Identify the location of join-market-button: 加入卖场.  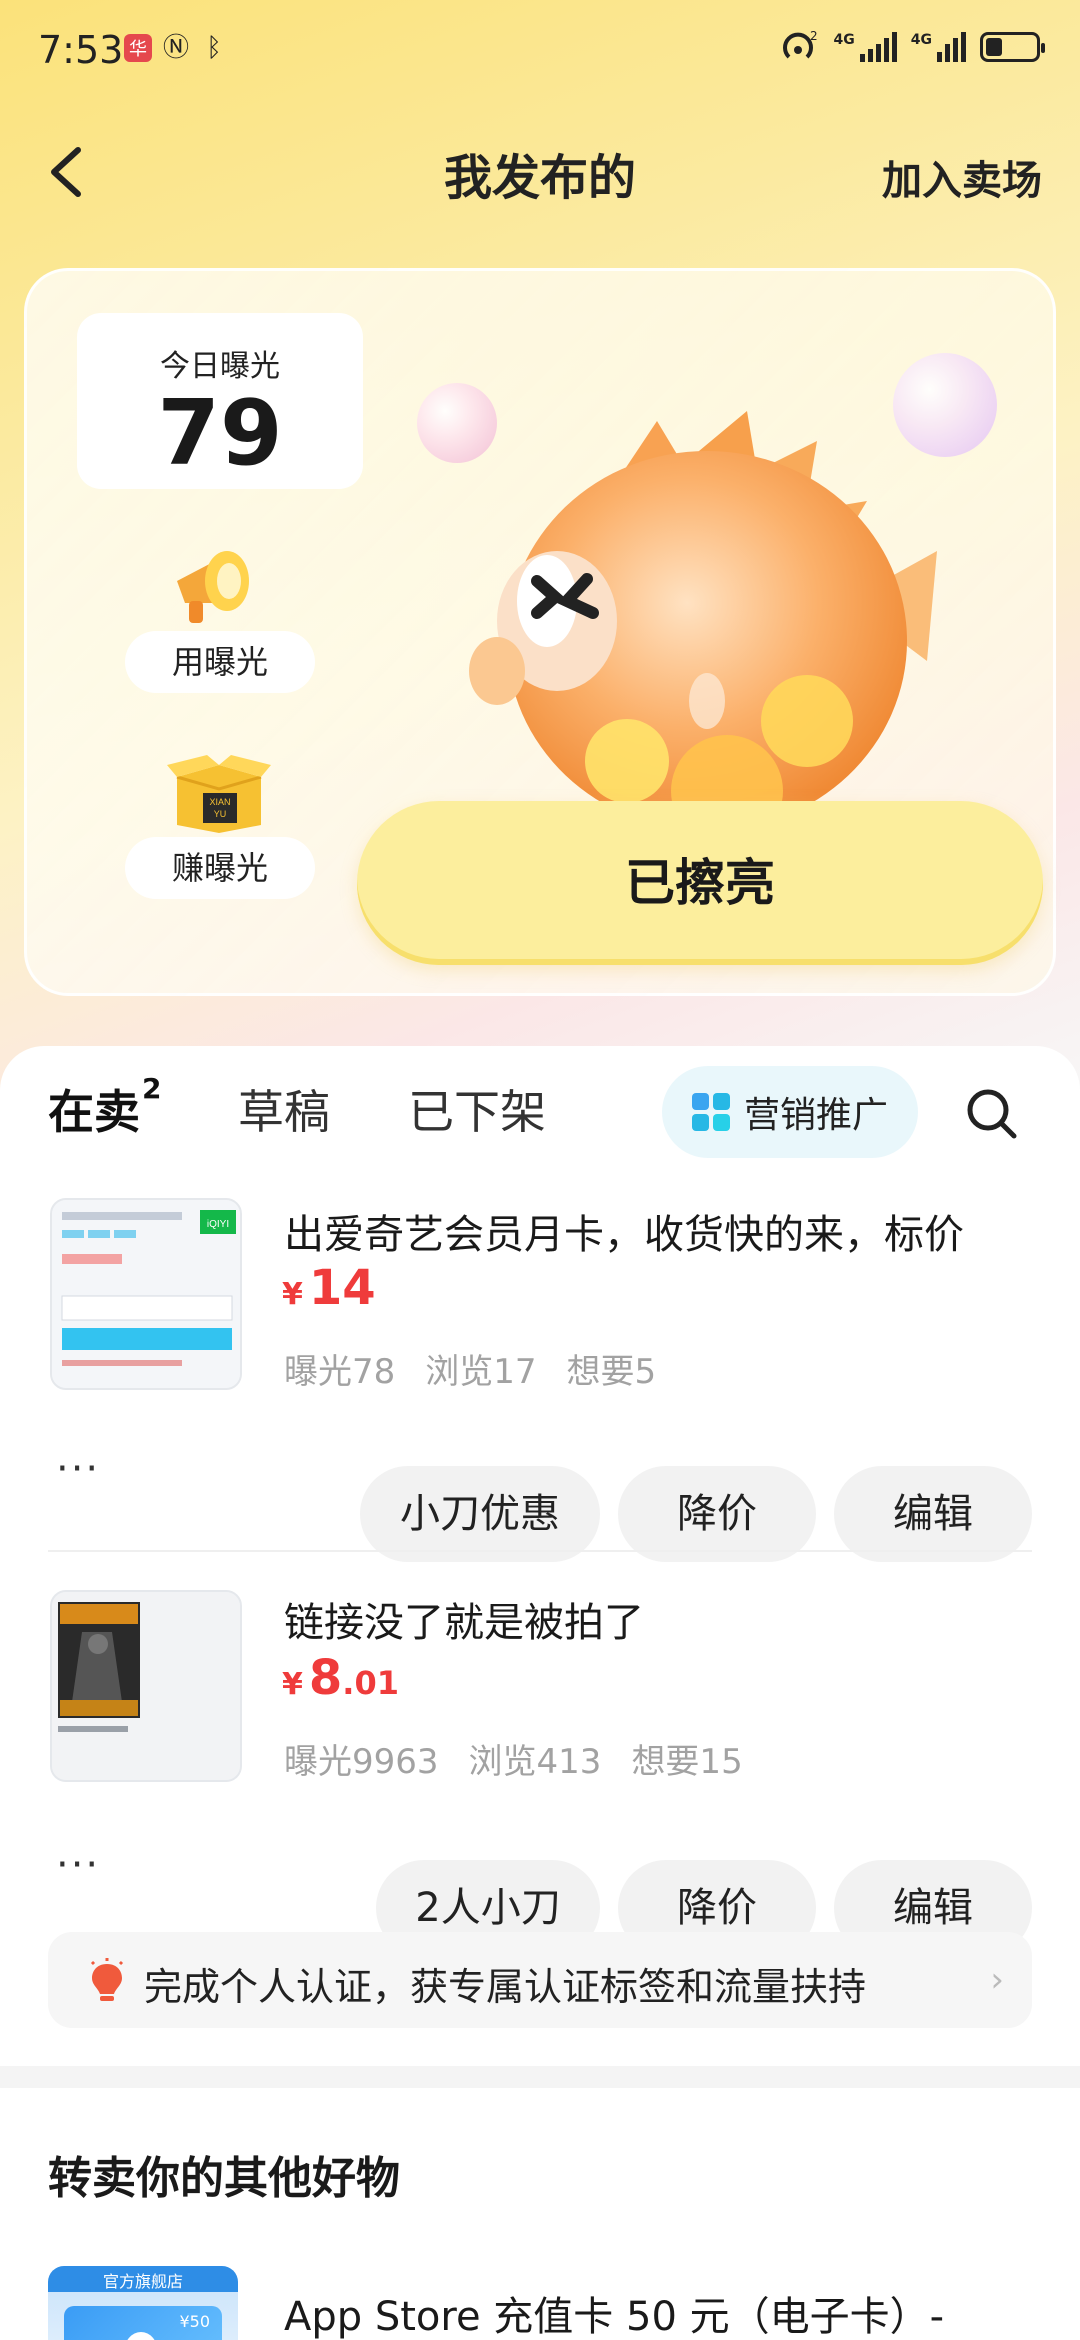
(962, 177).